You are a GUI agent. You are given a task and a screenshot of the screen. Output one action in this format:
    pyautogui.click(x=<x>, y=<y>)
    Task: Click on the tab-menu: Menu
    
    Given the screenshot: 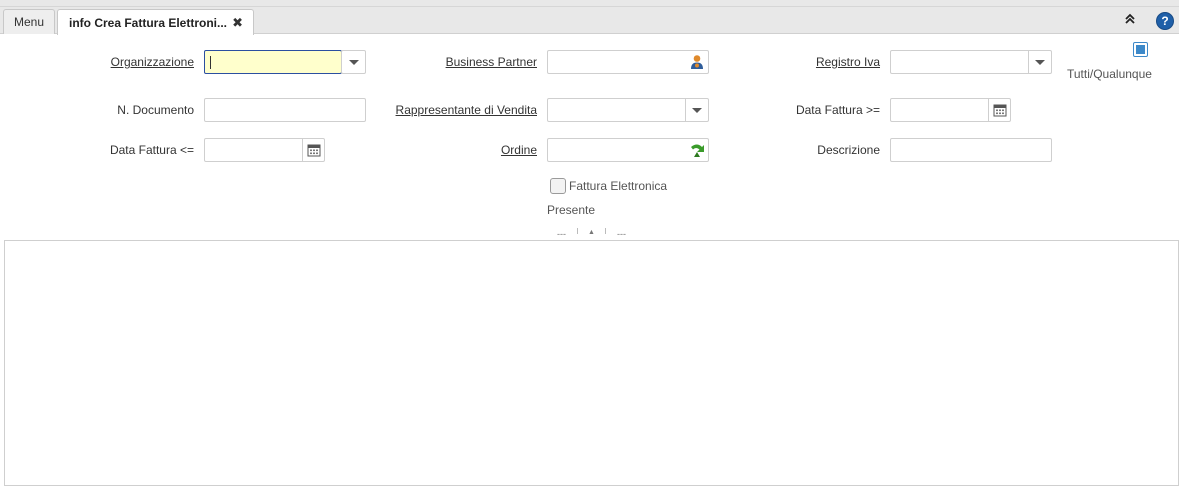 What is the action you would take?
    pyautogui.click(x=29, y=21)
    